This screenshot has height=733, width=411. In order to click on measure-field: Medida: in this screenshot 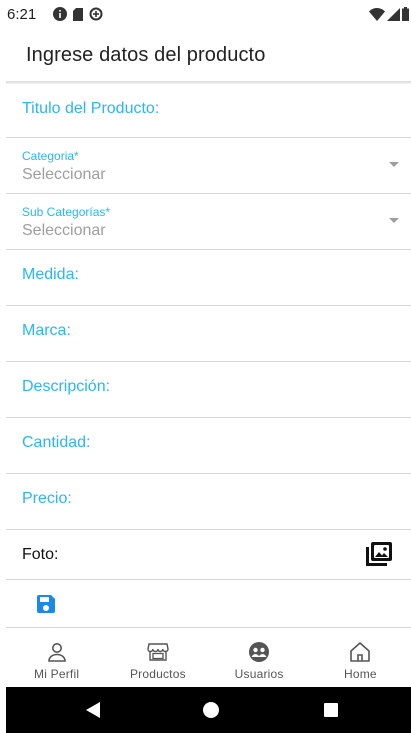, I will do `click(208, 278)`.